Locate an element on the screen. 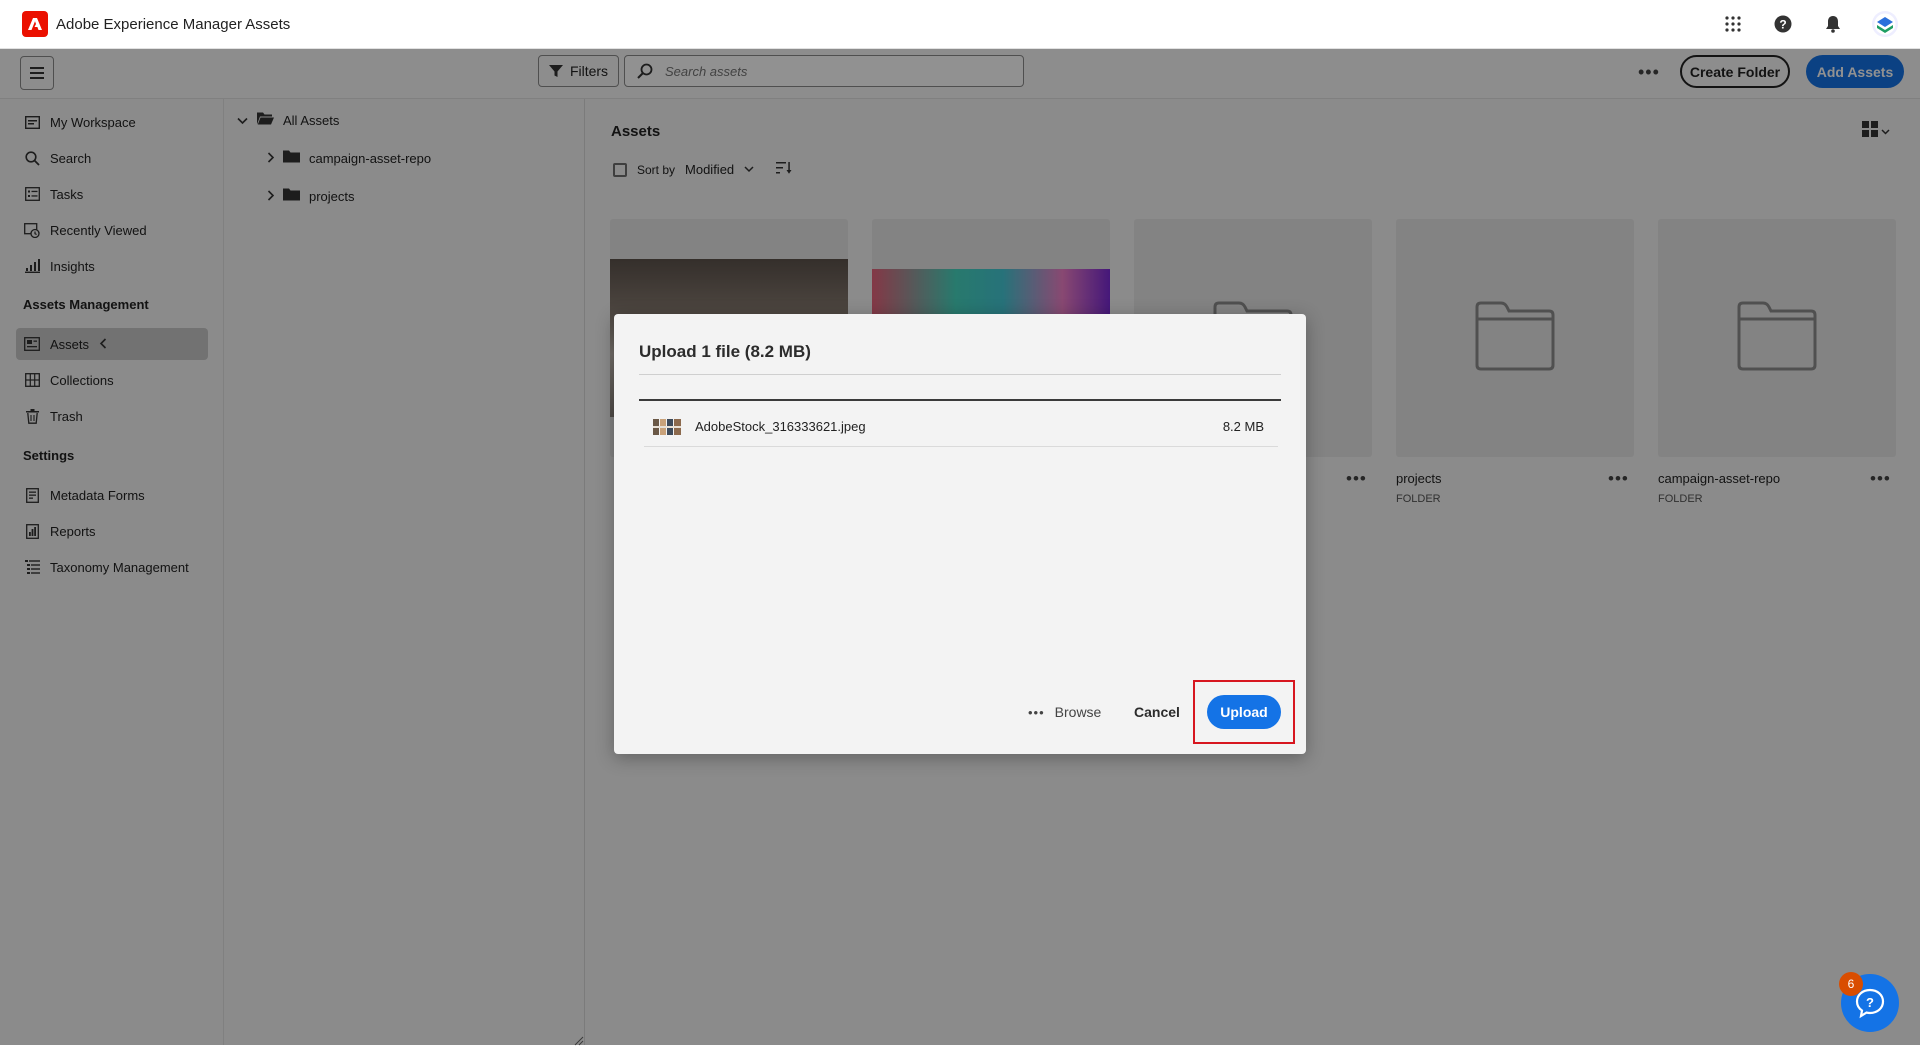 The height and width of the screenshot is (1051, 1920). cancel-button: Cancel is located at coordinates (1157, 712).